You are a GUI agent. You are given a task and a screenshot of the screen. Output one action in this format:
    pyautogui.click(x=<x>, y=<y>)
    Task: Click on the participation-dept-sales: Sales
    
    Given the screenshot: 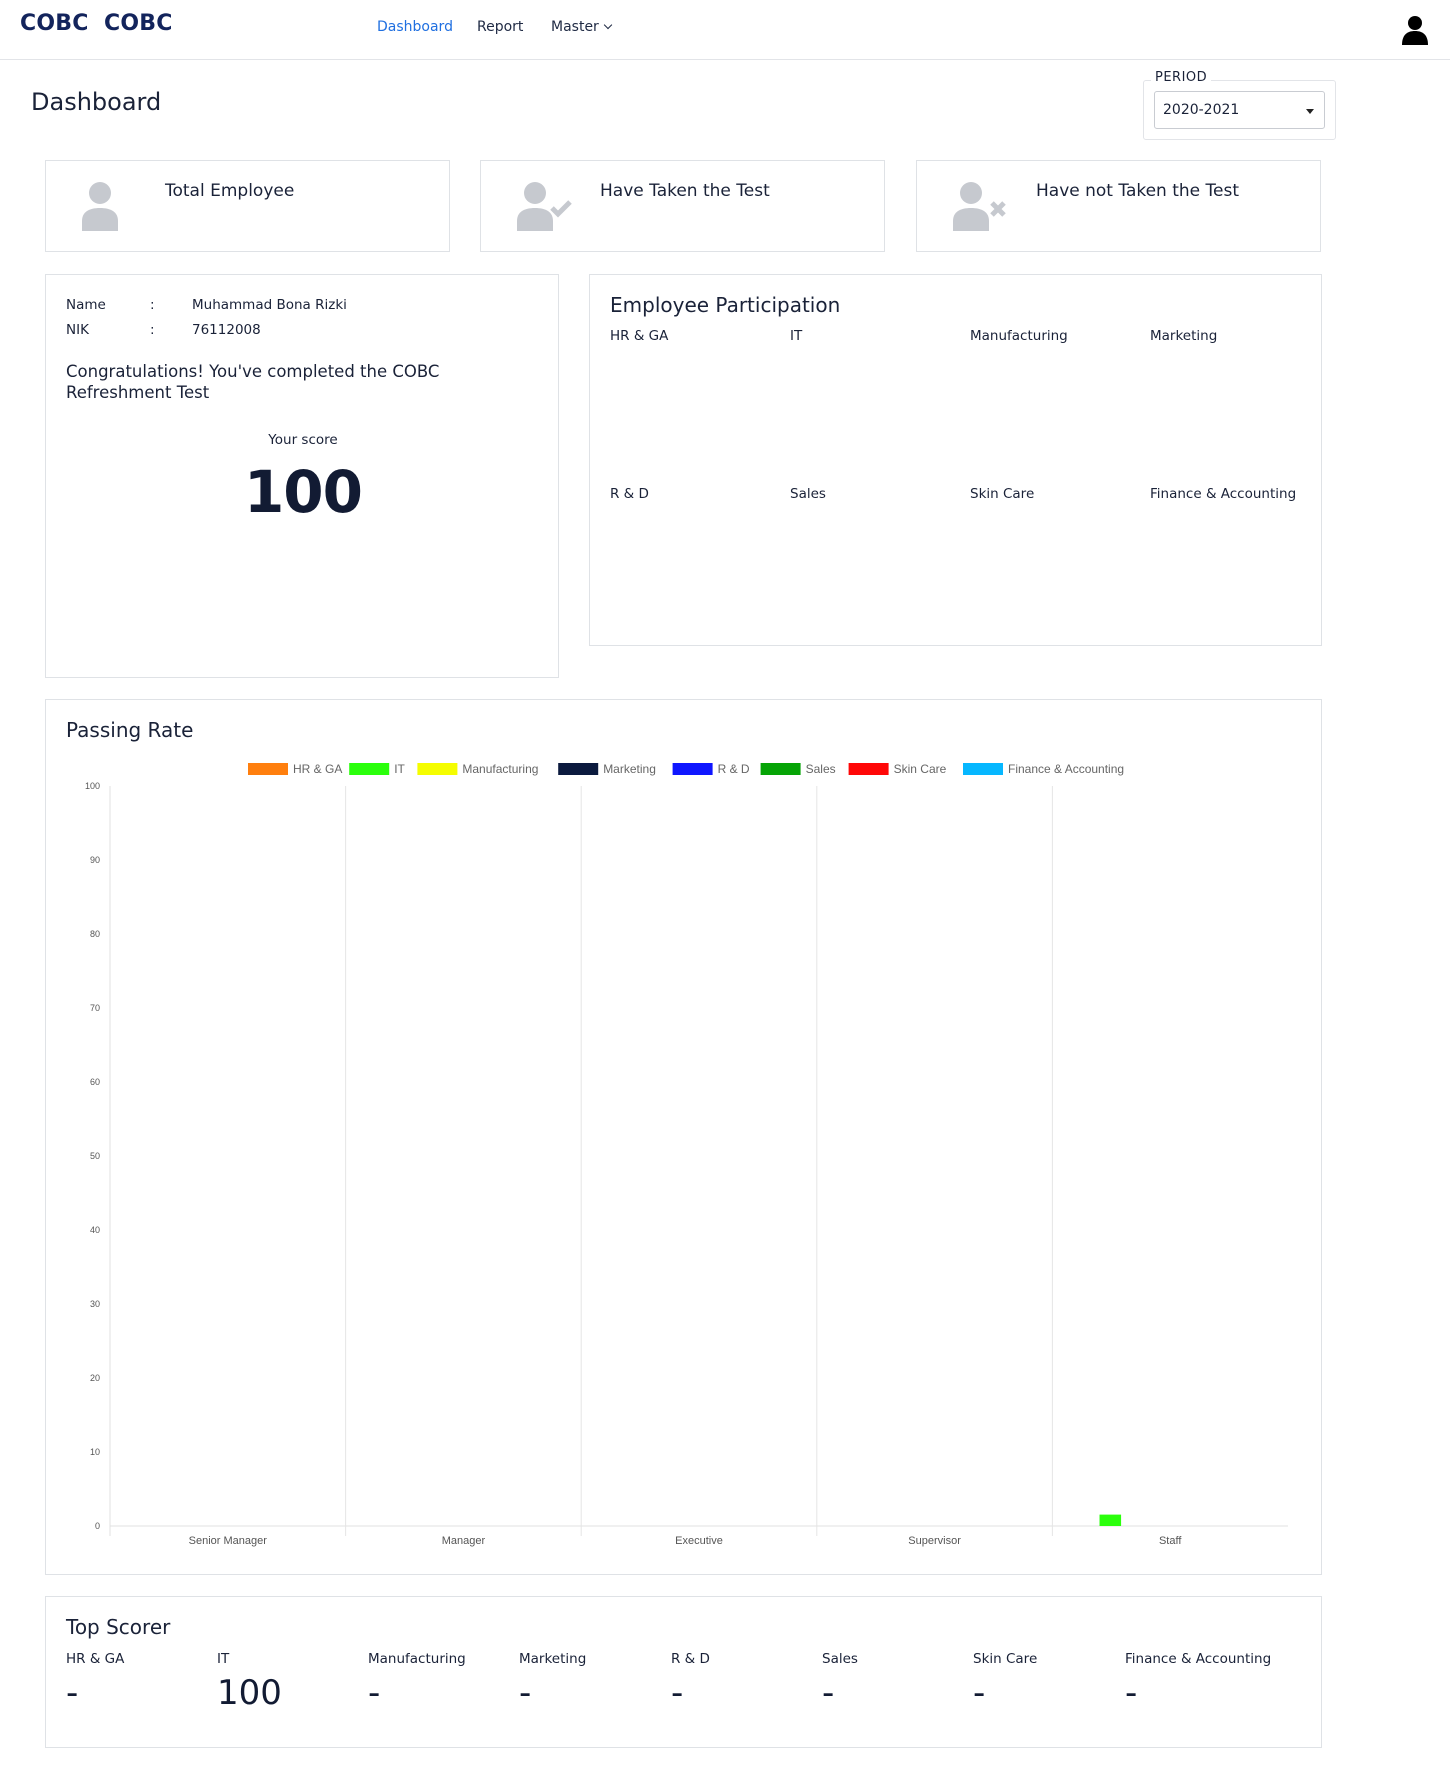 What is the action you would take?
    pyautogui.click(x=808, y=494)
    